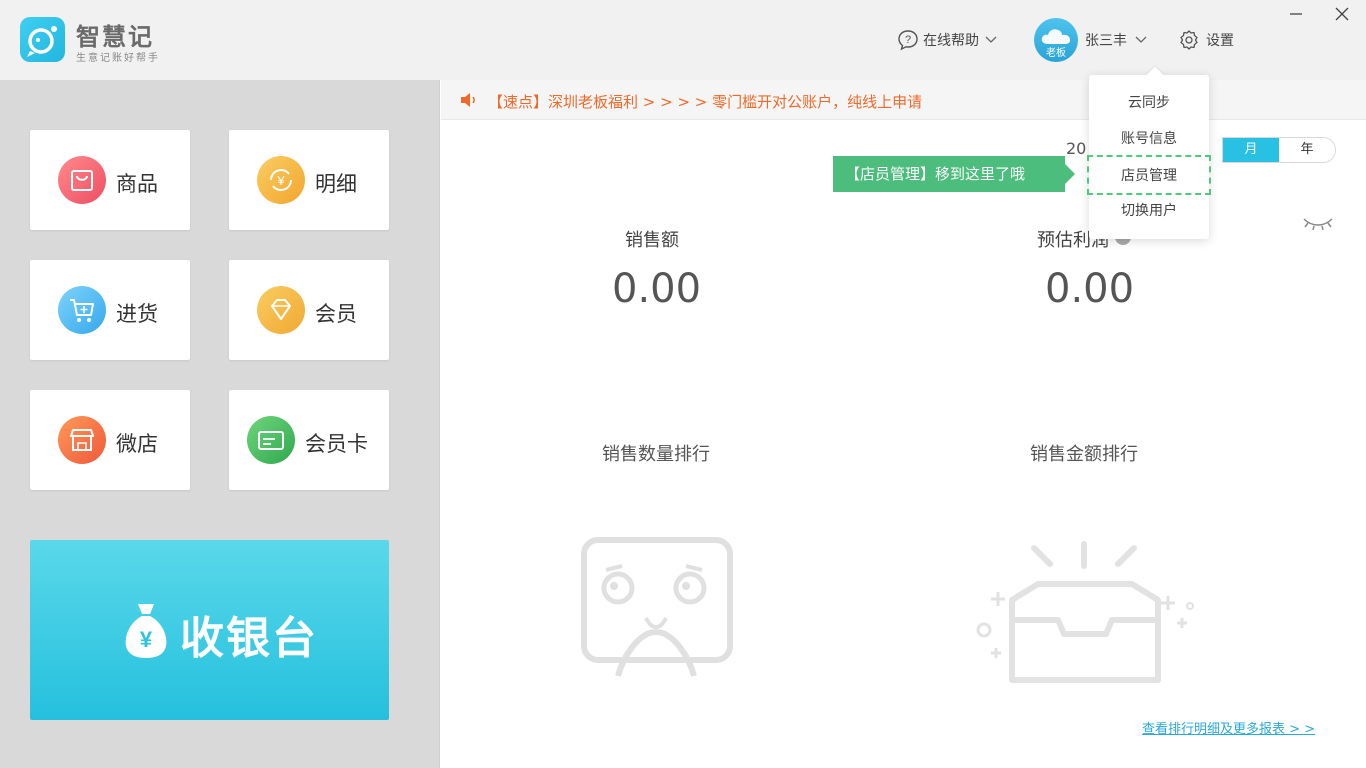  I want to click on profit-value: 0.00, so click(1090, 289).